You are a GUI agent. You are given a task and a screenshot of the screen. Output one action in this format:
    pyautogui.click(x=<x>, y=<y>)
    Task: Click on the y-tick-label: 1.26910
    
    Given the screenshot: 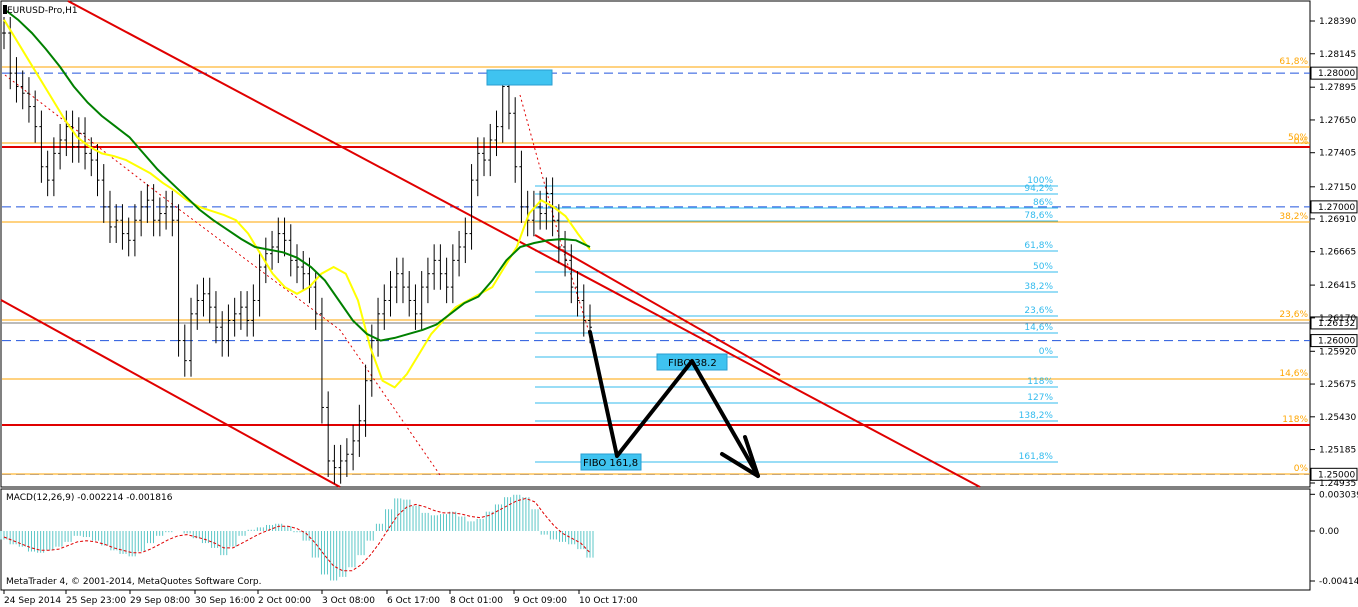 What is the action you would take?
    pyautogui.click(x=1337, y=220)
    